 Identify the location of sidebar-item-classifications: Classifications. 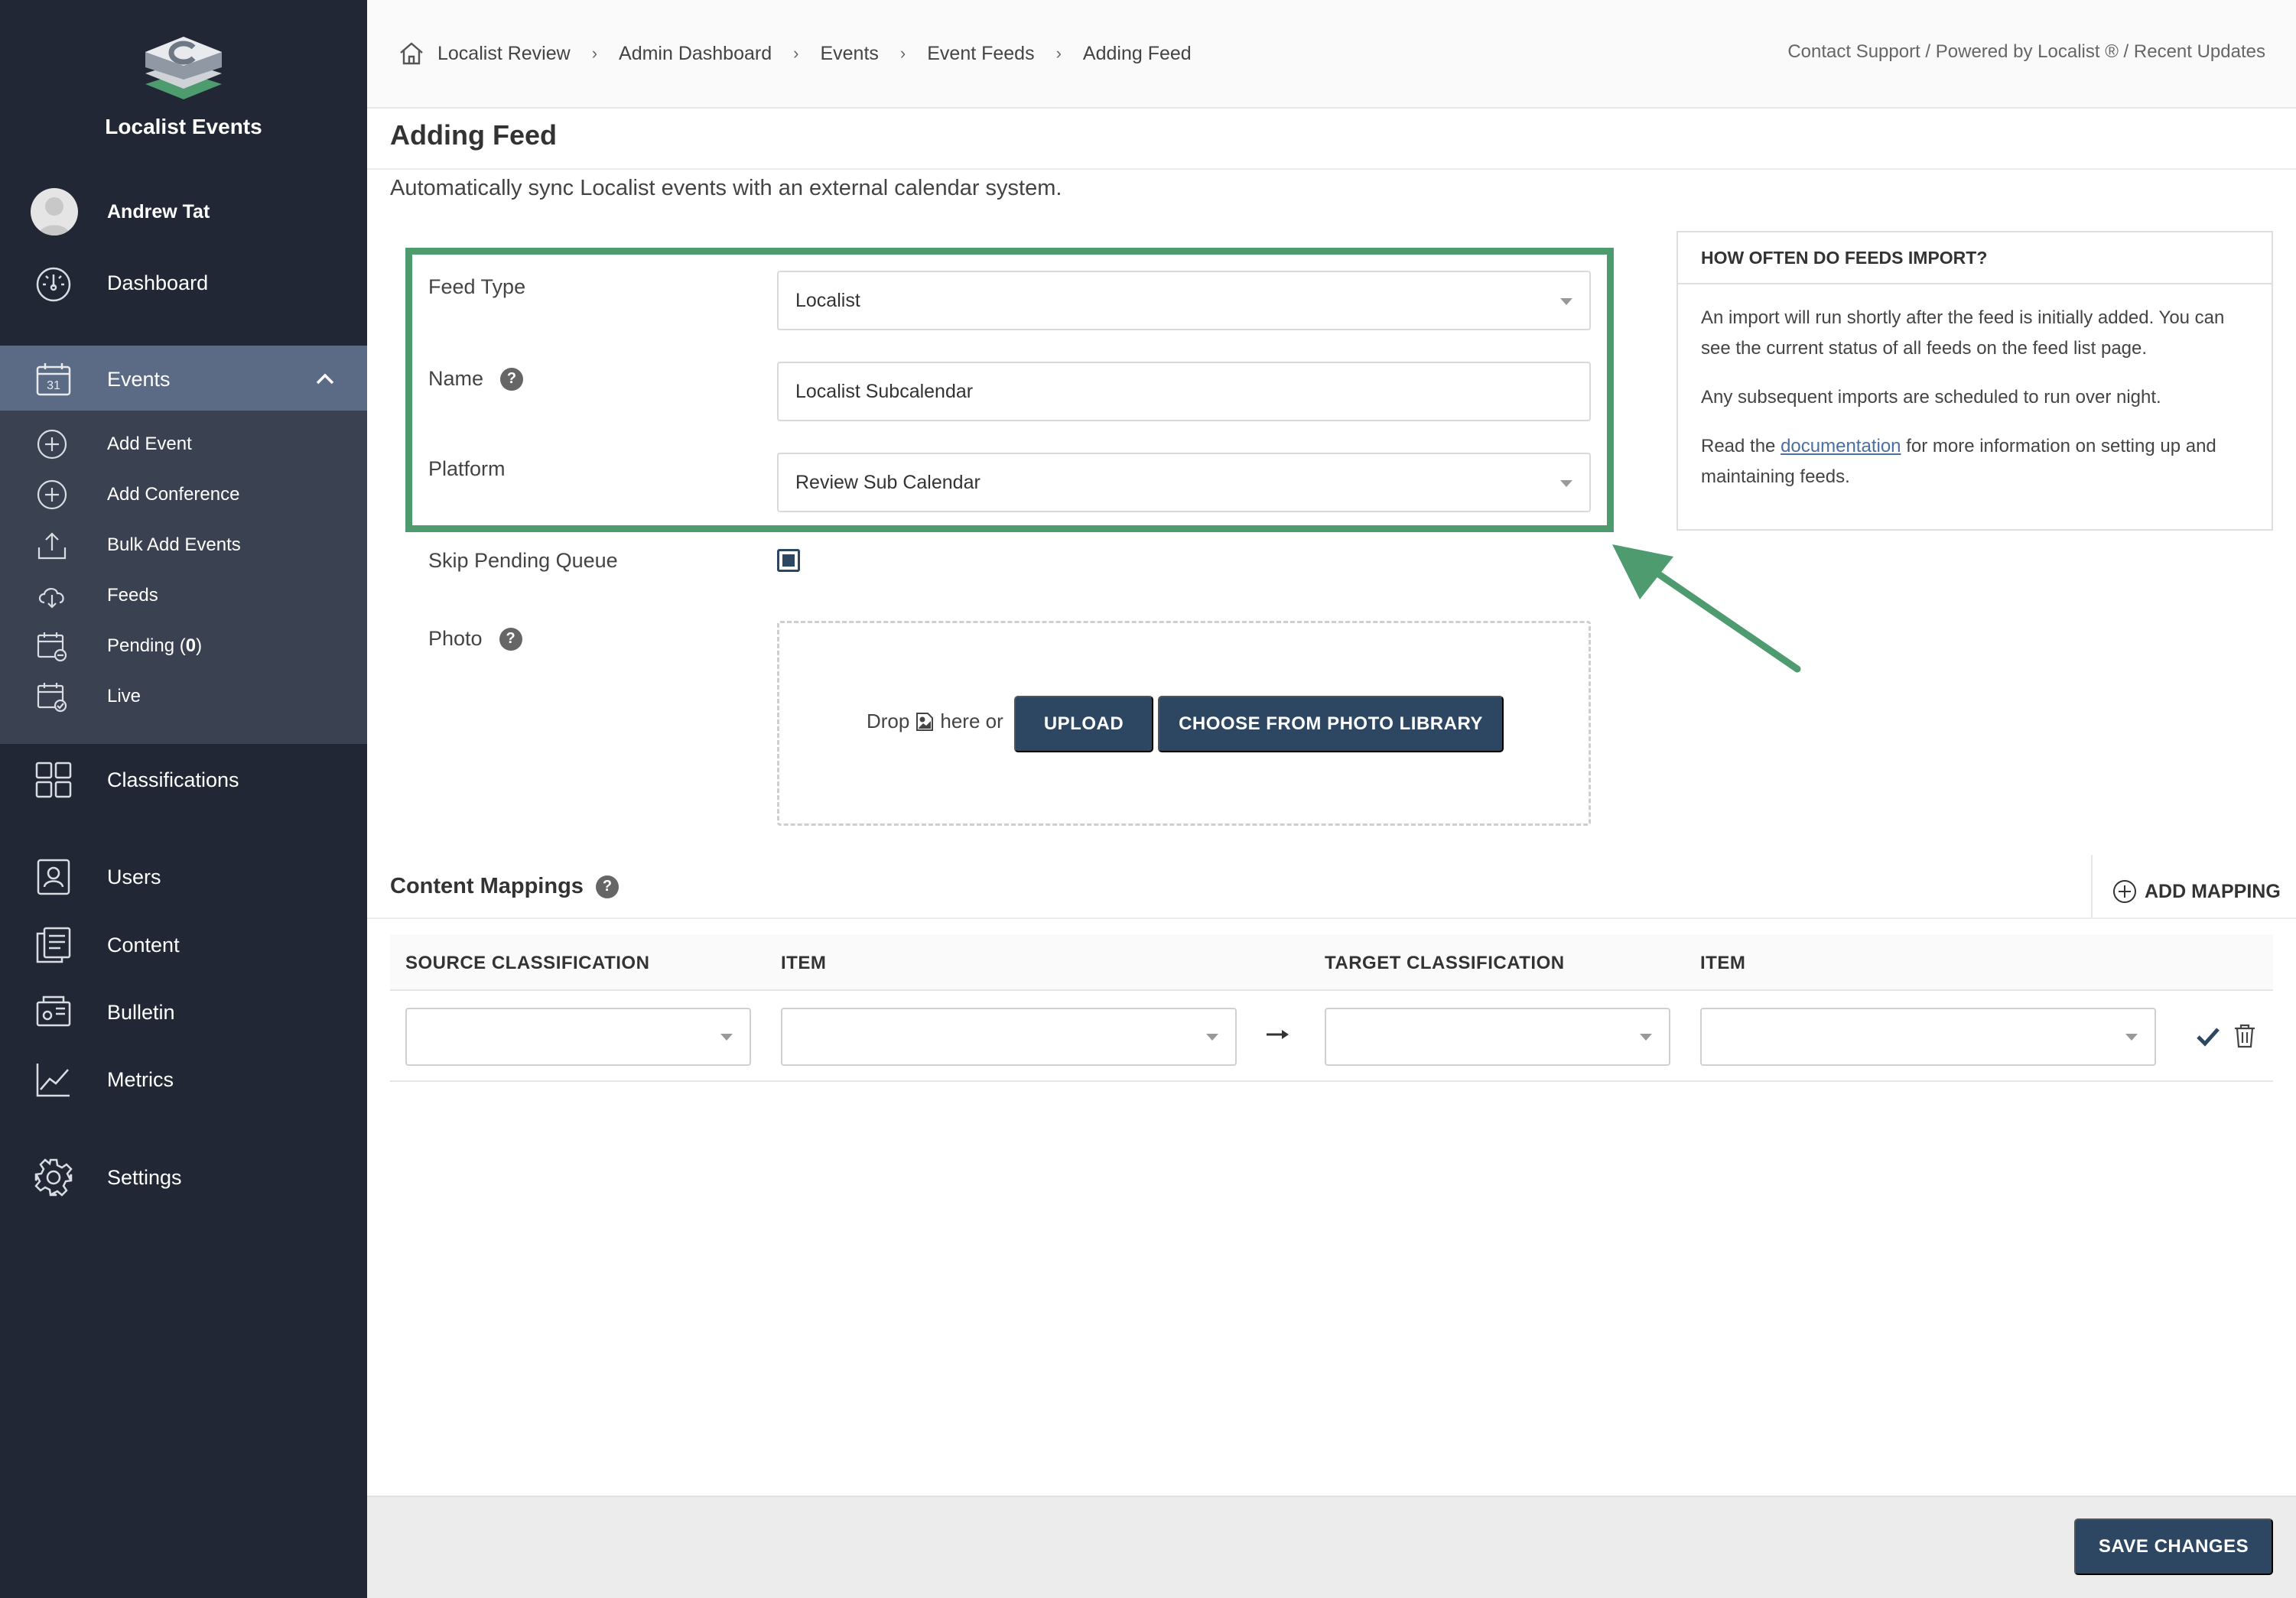
(184, 779).